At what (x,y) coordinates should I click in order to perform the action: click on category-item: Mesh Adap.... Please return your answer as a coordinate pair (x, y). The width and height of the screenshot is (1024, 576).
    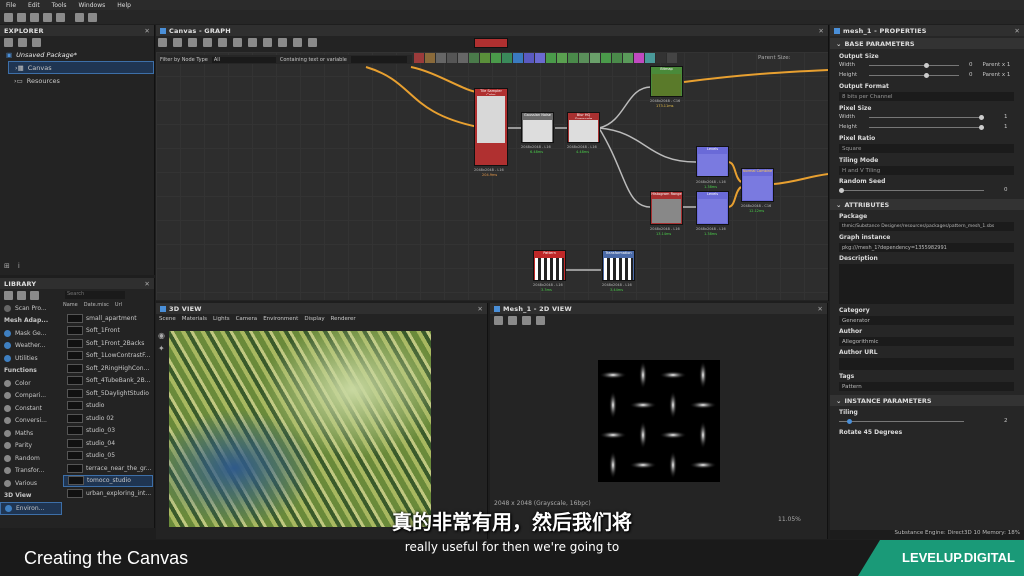
    Looking at the image, I should click on (31, 321).